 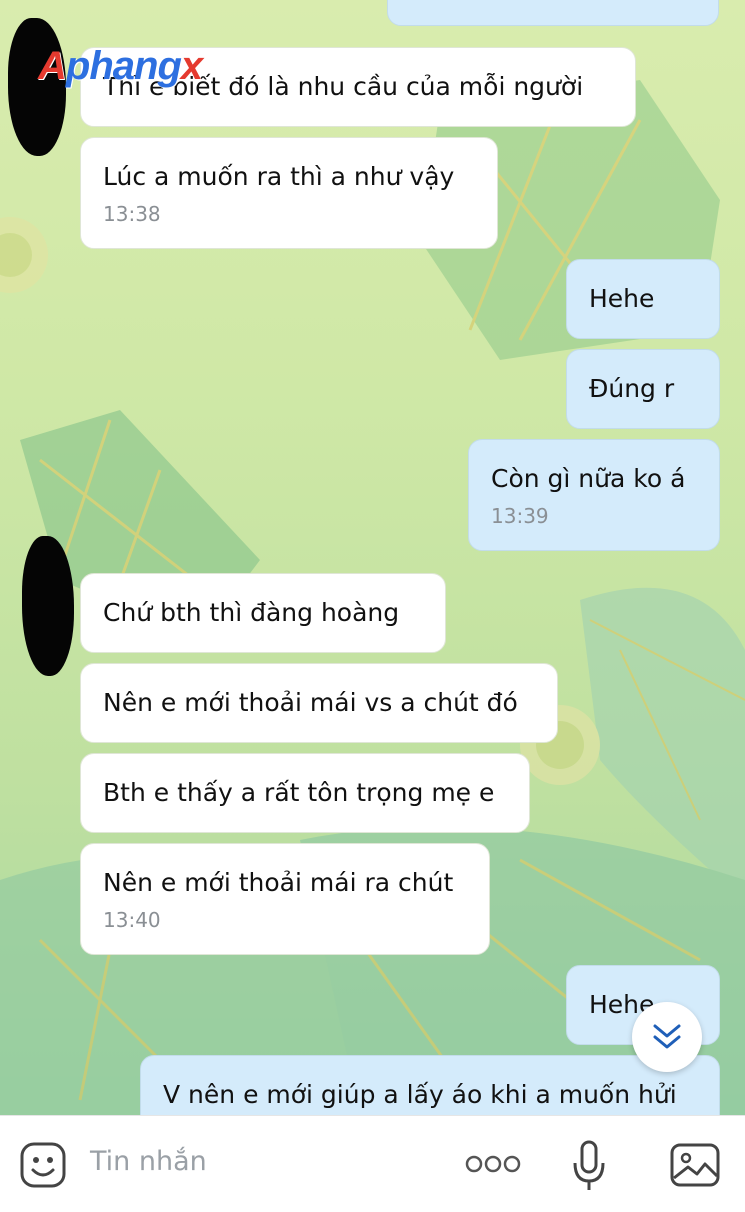 What do you see at coordinates (420, 1094) in the screenshot?
I see `message-text: V nên e mới giúp a lấy áo khi a muốn hửi` at bounding box center [420, 1094].